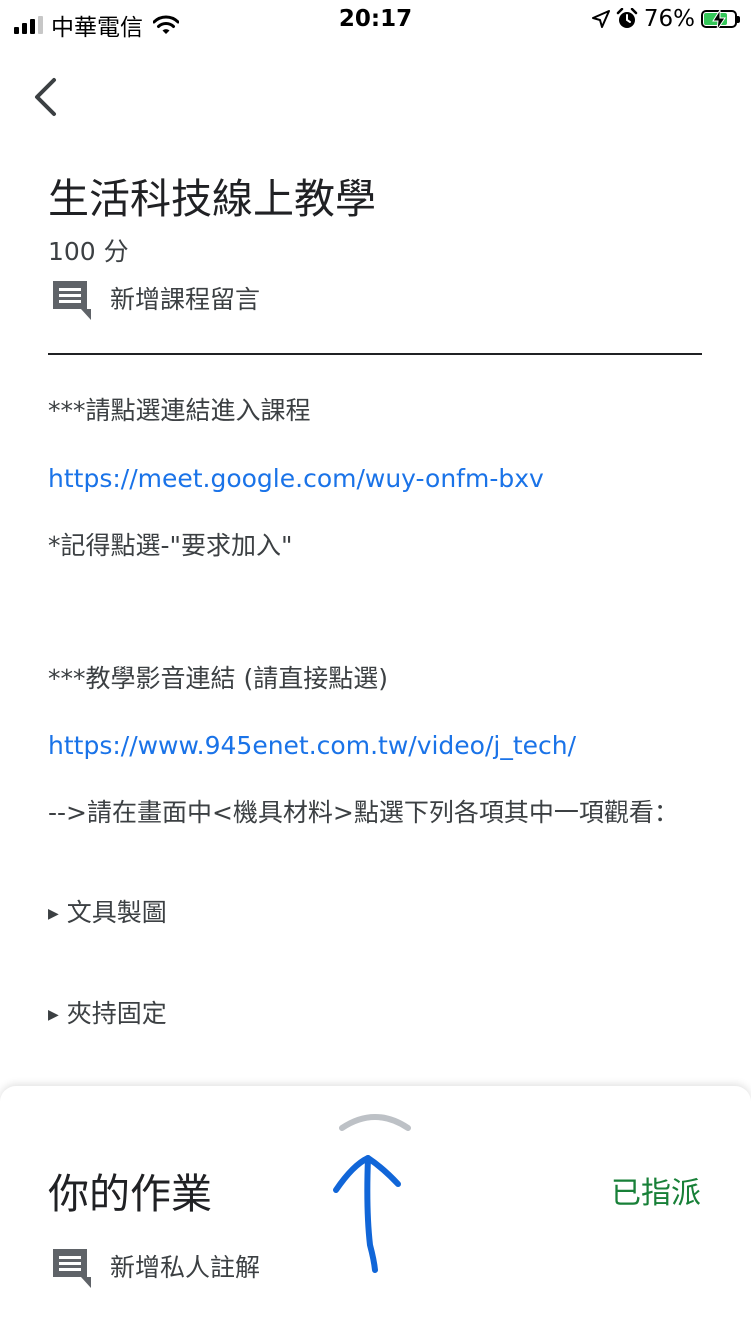 This screenshot has width=751, height=1334. I want to click on your-work-title: 你的作業, so click(130, 1194).